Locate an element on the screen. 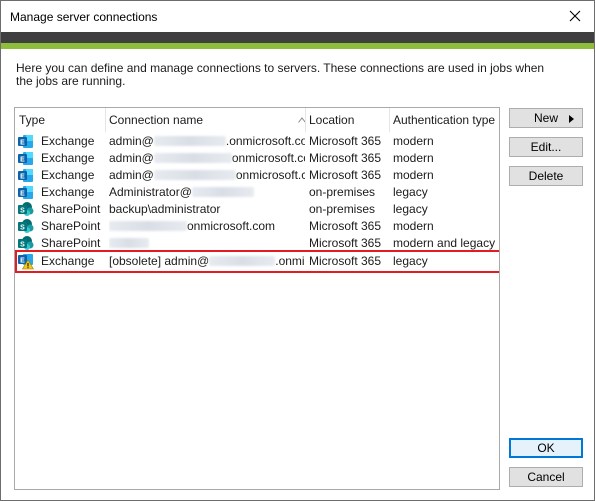 The height and width of the screenshot is (501, 595). delete-button: Delete is located at coordinates (546, 176).